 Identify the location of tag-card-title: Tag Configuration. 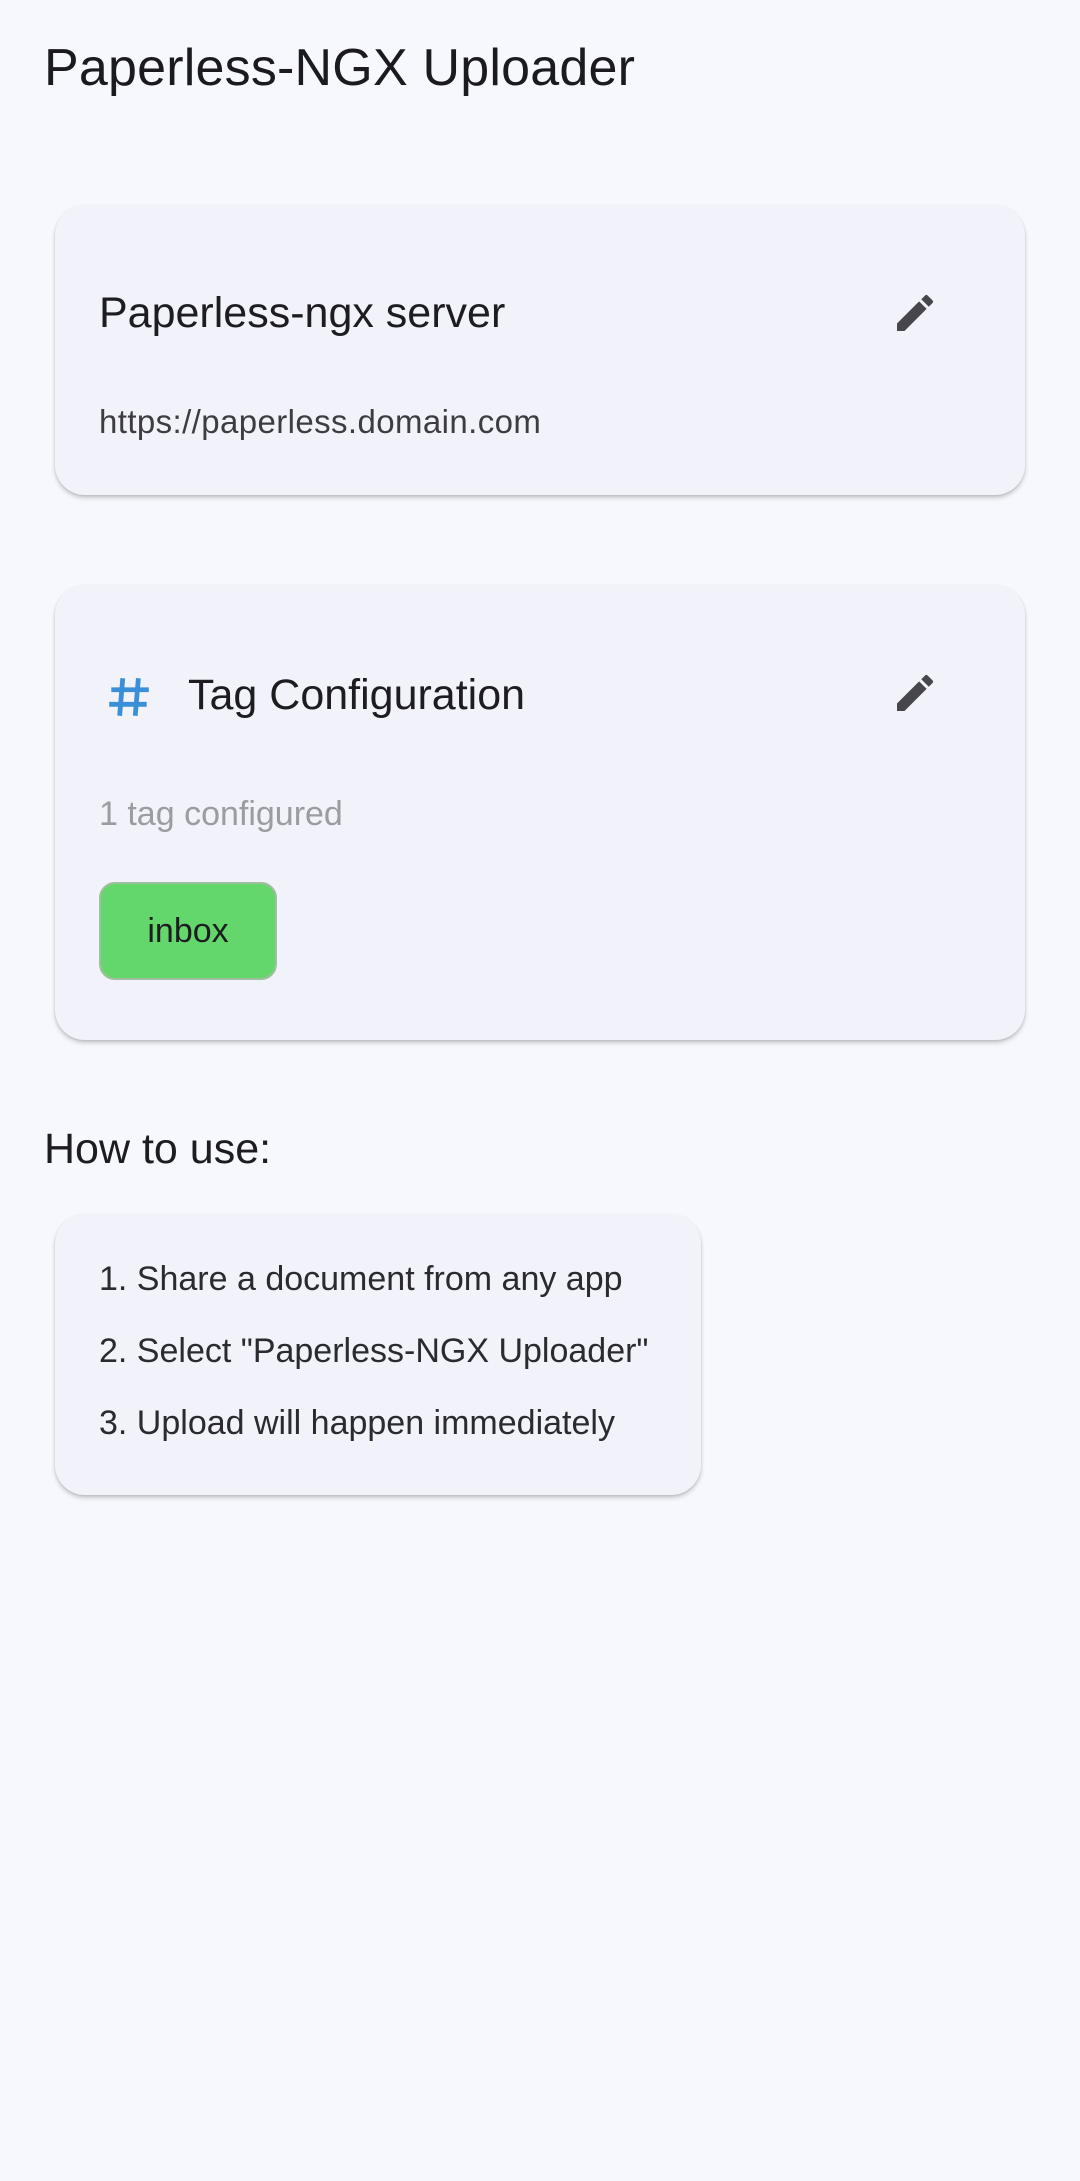
(357, 695).